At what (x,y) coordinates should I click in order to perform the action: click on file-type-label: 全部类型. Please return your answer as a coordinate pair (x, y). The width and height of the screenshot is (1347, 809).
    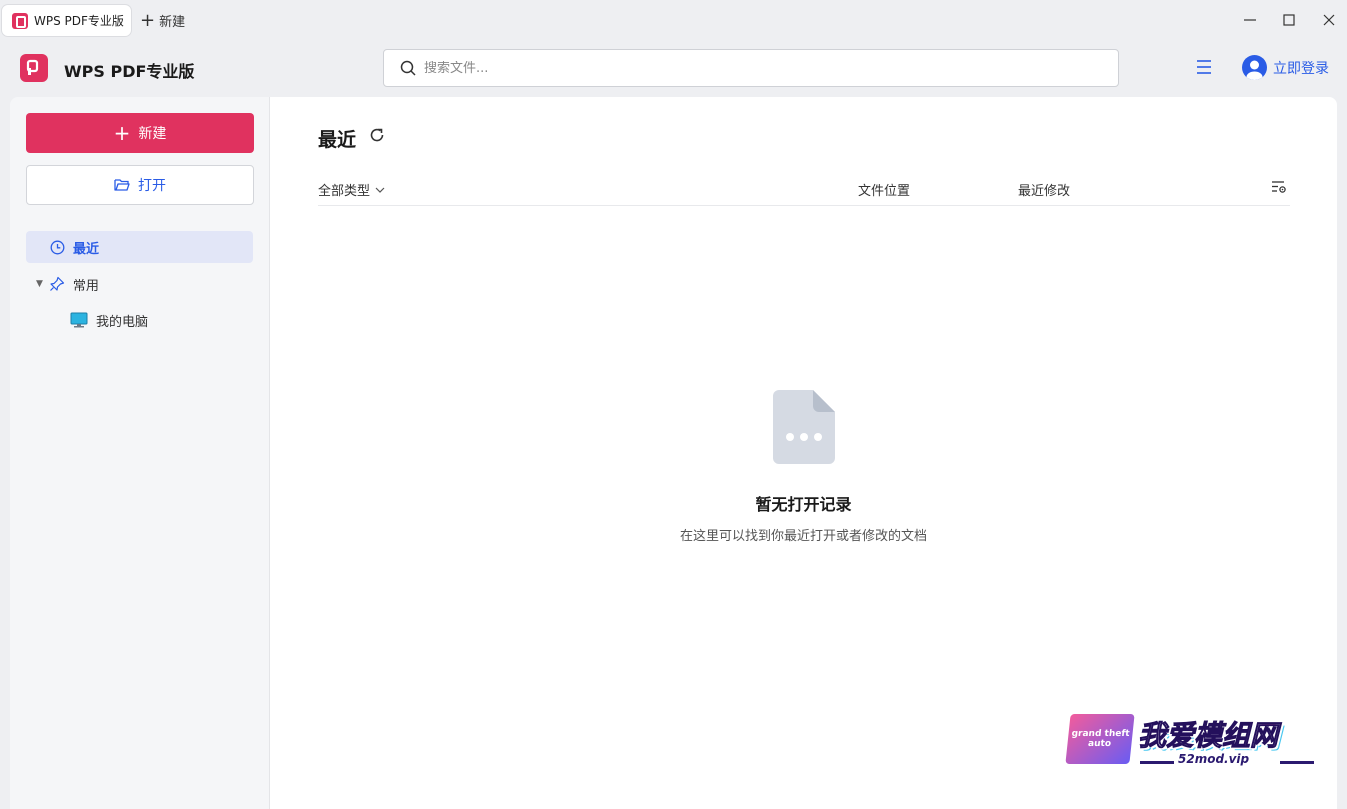
    Looking at the image, I should click on (344, 191).